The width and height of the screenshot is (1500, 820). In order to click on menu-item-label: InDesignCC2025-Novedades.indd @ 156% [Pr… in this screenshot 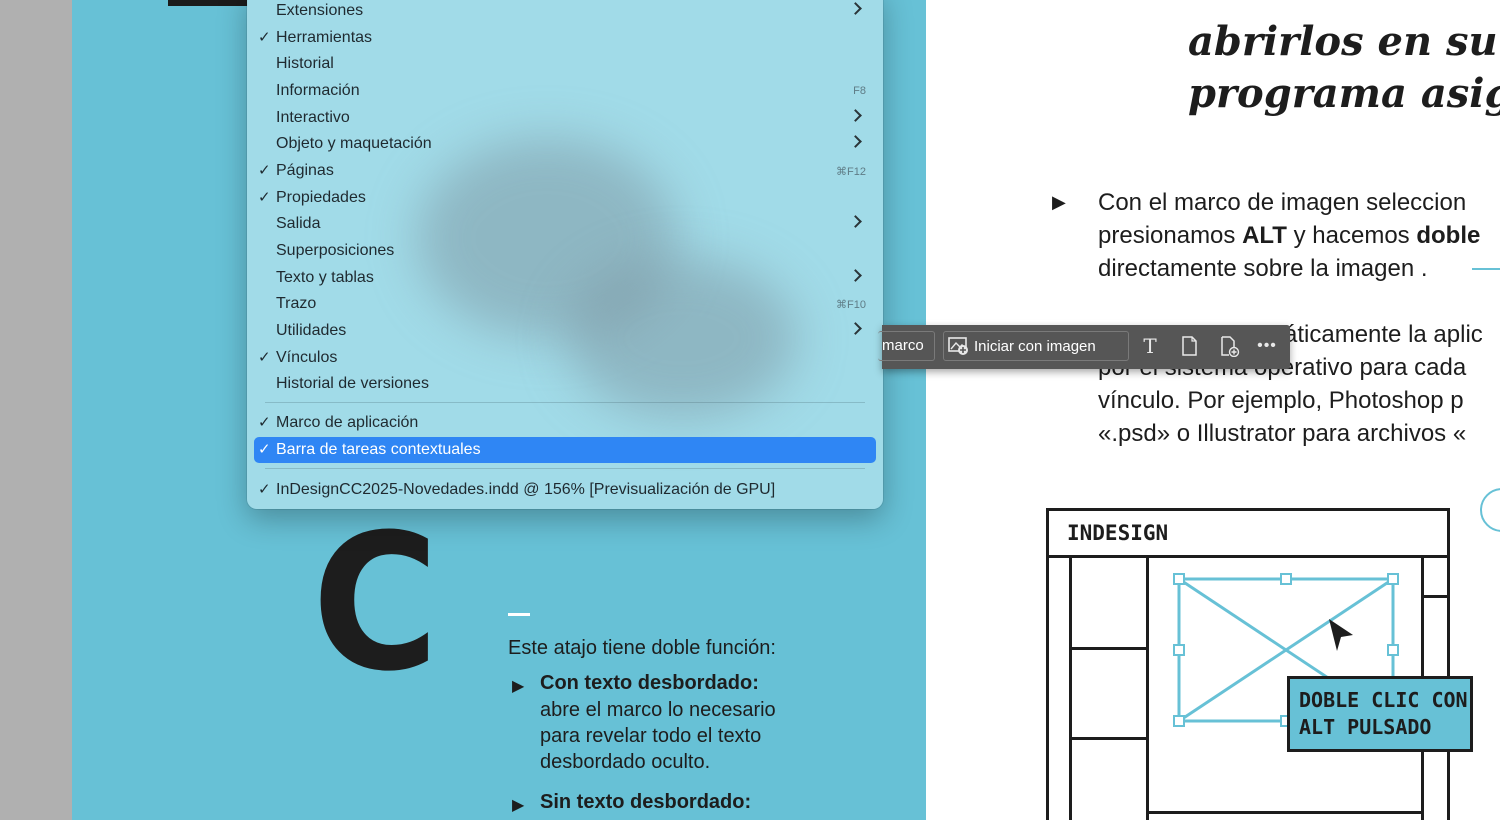, I will do `click(526, 489)`.